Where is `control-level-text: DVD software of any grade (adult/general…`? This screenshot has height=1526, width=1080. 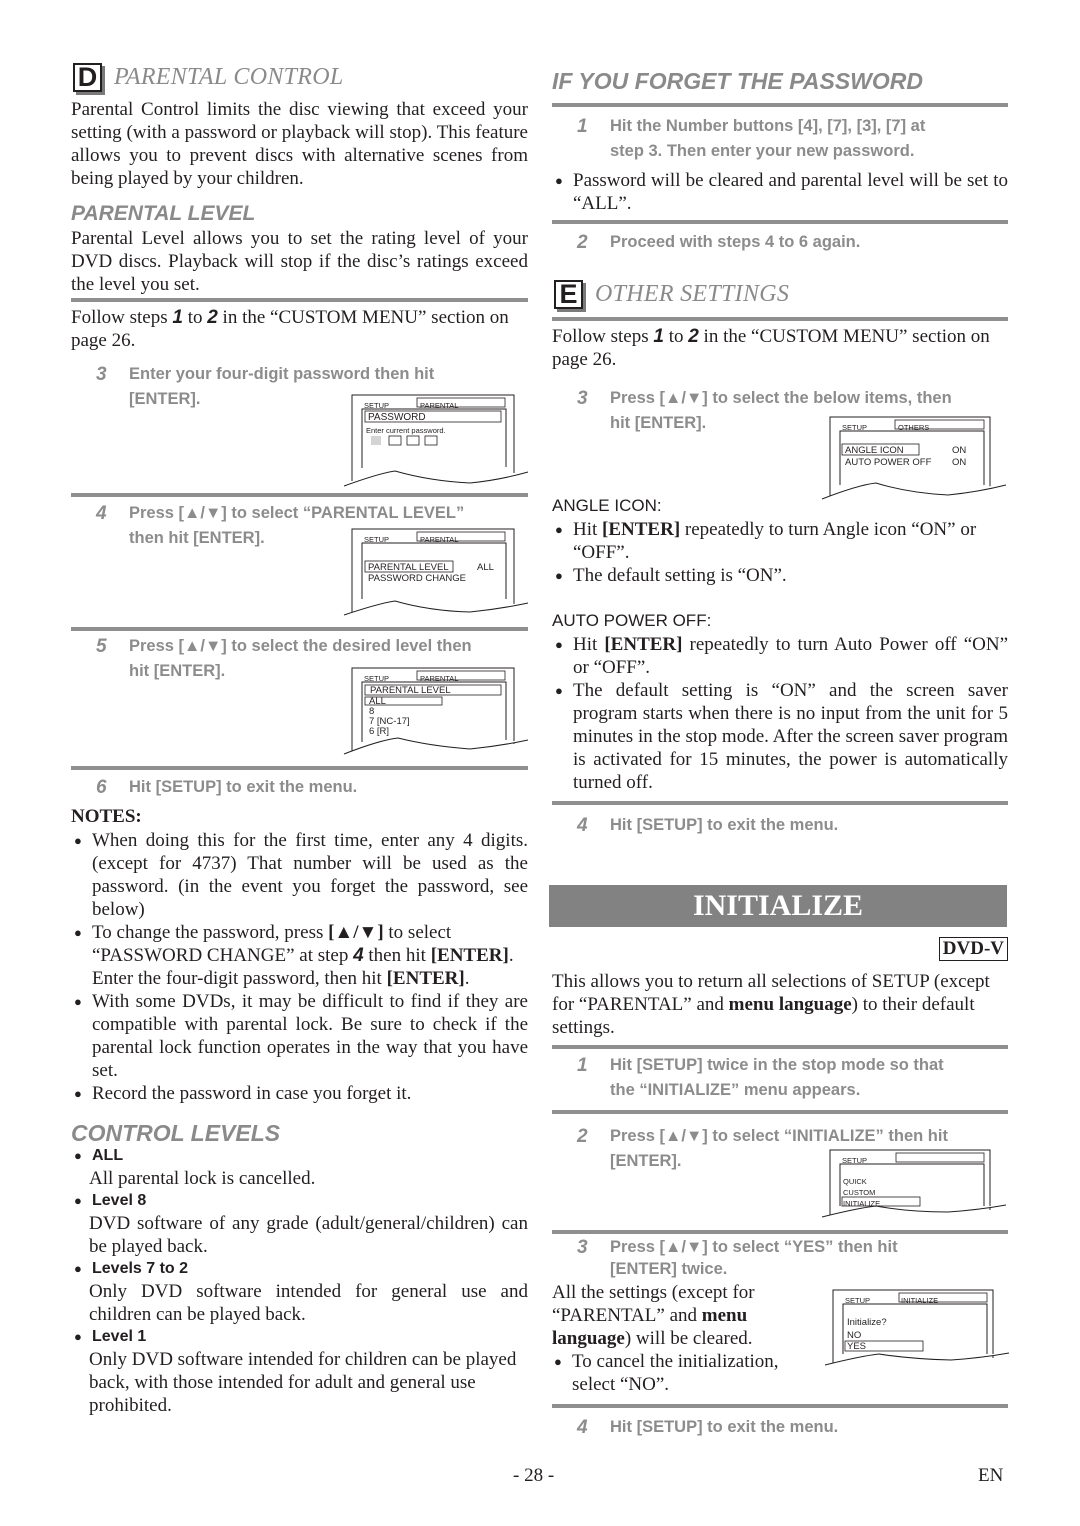
control-level-text: DVD software of any grade (adult/general… is located at coordinates (308, 1235).